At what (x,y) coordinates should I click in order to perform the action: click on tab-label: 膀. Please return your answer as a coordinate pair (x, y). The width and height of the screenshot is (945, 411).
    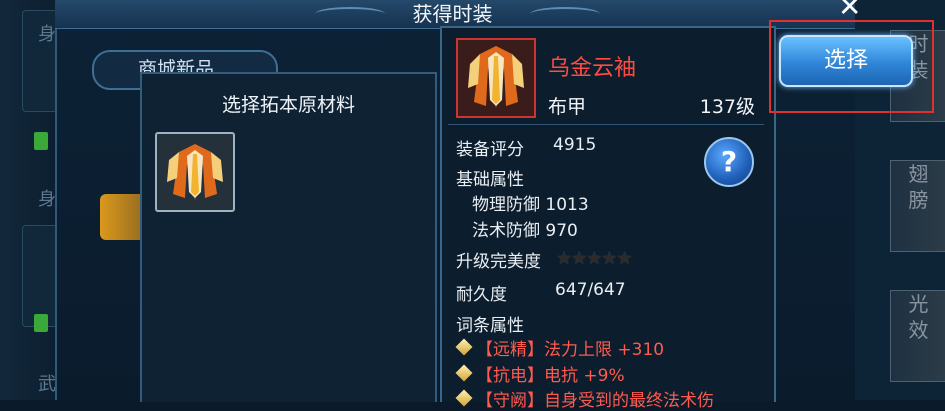
    Looking at the image, I should click on (918, 200).